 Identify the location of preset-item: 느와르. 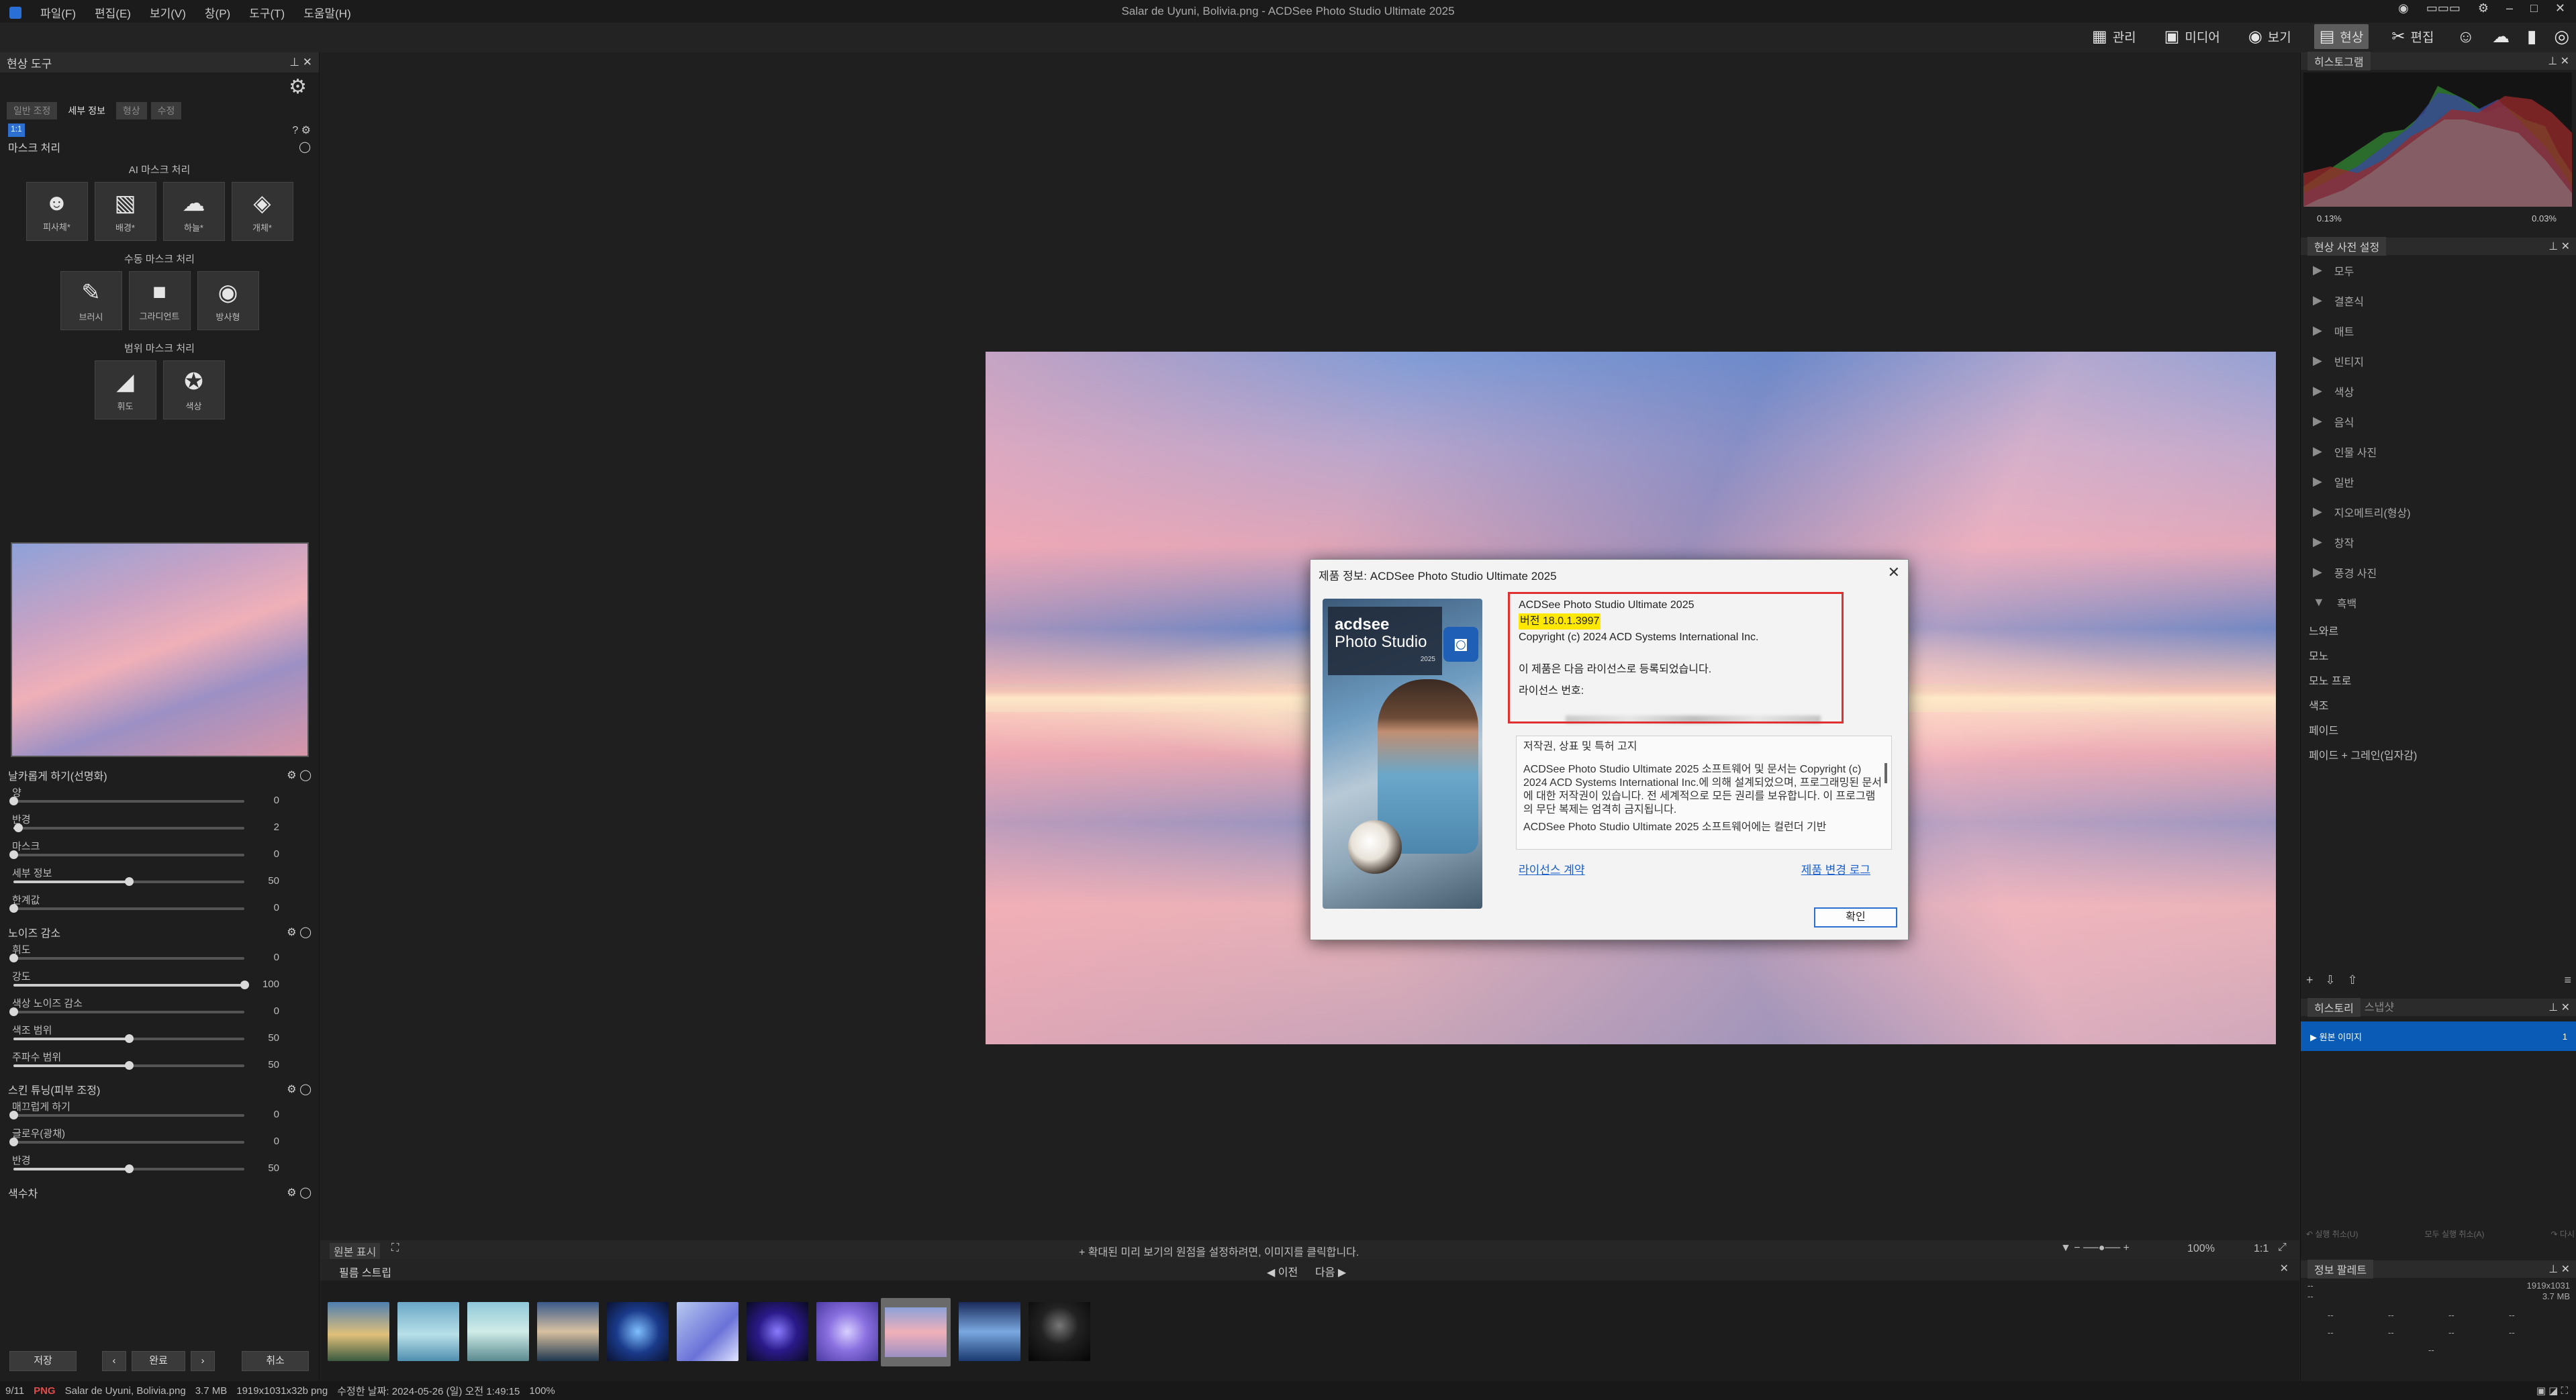
(2438, 629).